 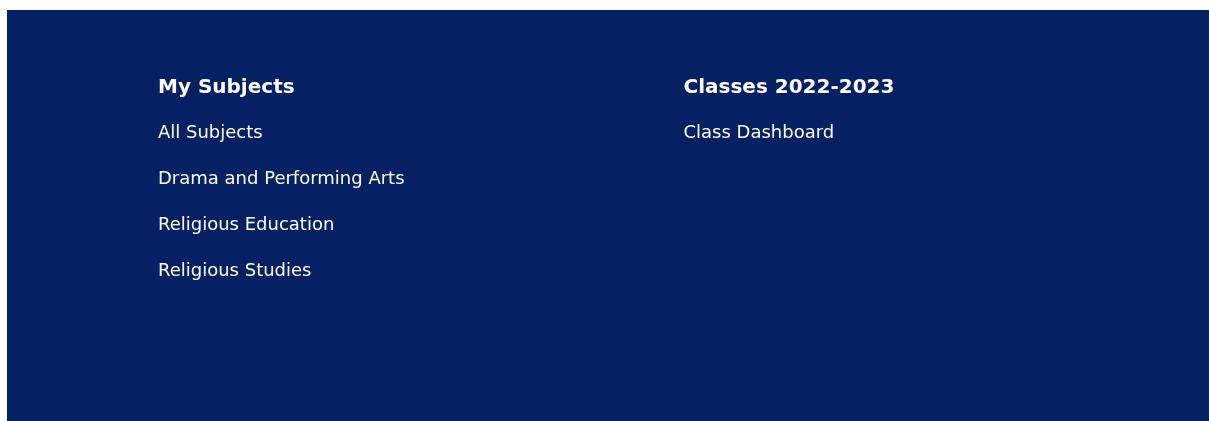 I want to click on footer-link: Class Dashboard, so click(x=759, y=132).